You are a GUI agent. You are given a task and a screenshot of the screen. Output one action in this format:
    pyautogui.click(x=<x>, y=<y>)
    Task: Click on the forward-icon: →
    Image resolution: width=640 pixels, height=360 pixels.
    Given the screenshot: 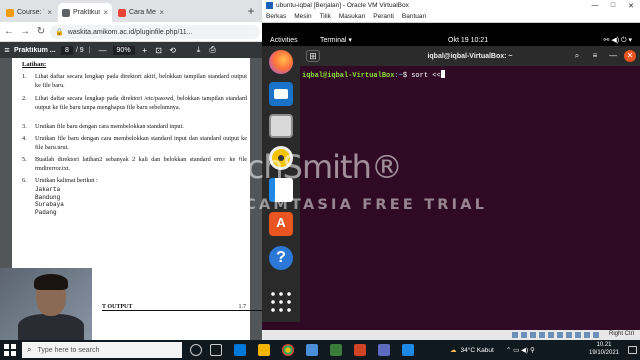 What is the action you would take?
    pyautogui.click(x=25, y=32)
    